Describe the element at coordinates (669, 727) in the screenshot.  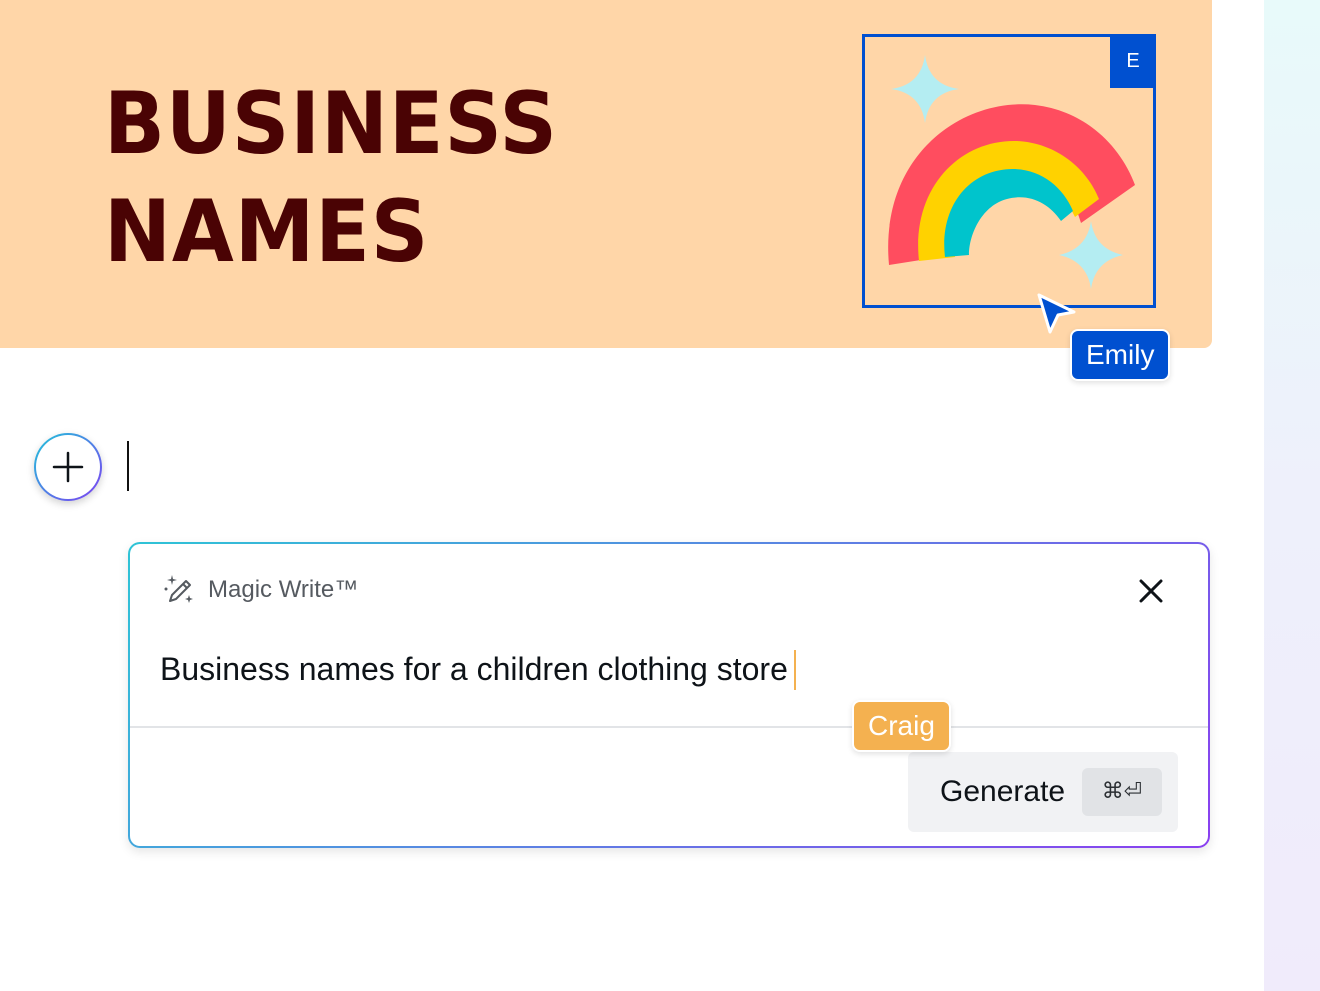
I see `divider` at that location.